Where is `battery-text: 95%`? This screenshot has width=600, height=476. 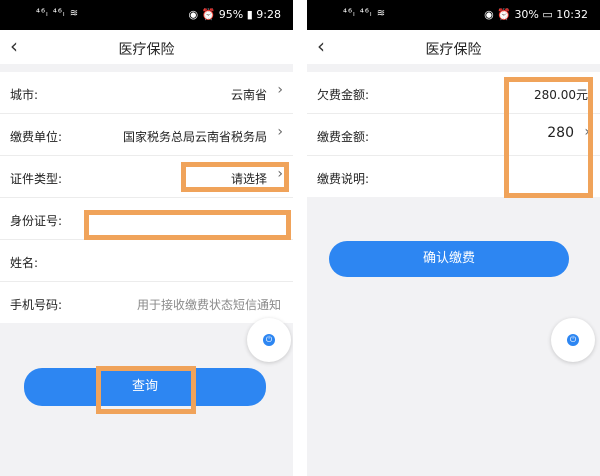
battery-text: 95% is located at coordinates (231, 14).